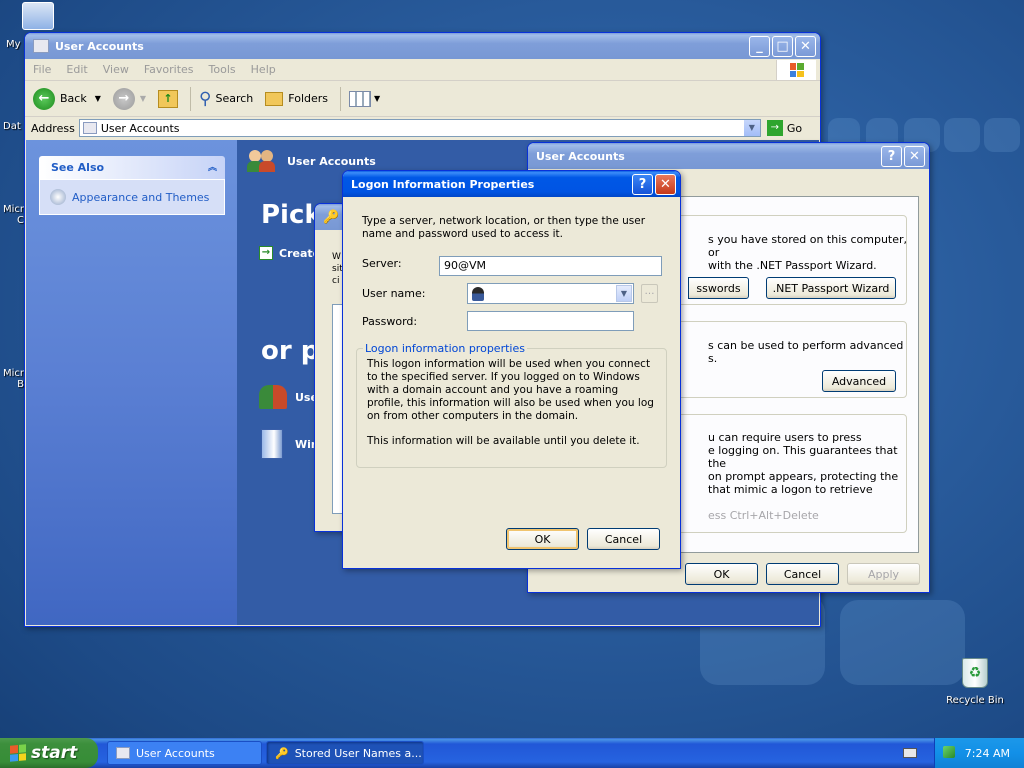 This screenshot has width=1024, height=768. Describe the element at coordinates (234, 98) in the screenshot. I see `search-label: Search` at that location.